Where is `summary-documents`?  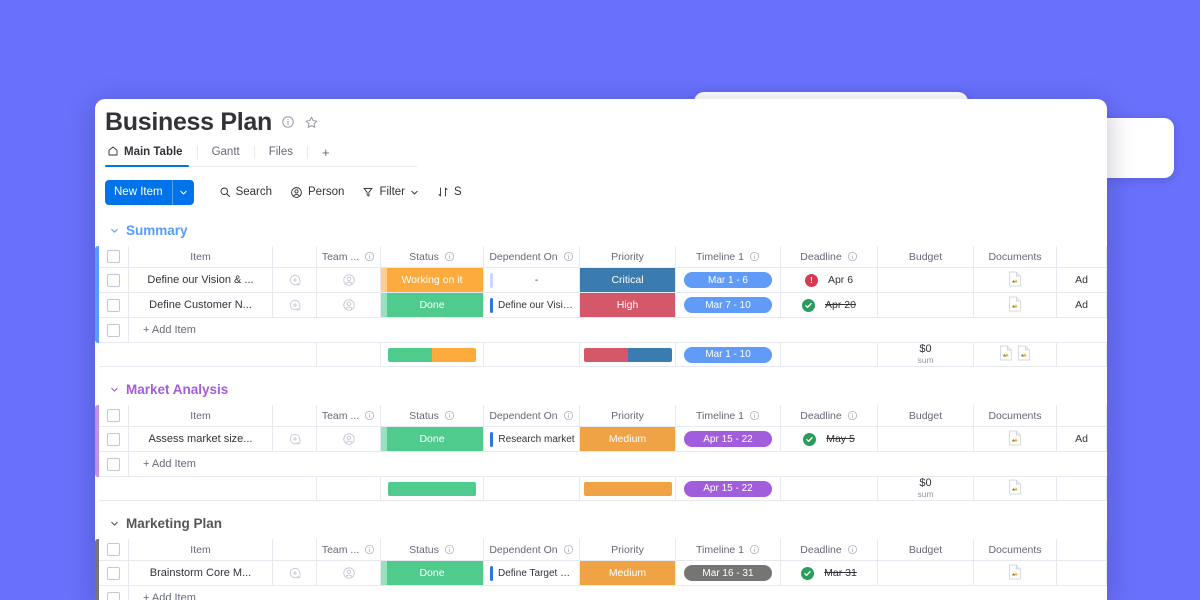 summary-documents is located at coordinates (1015, 355).